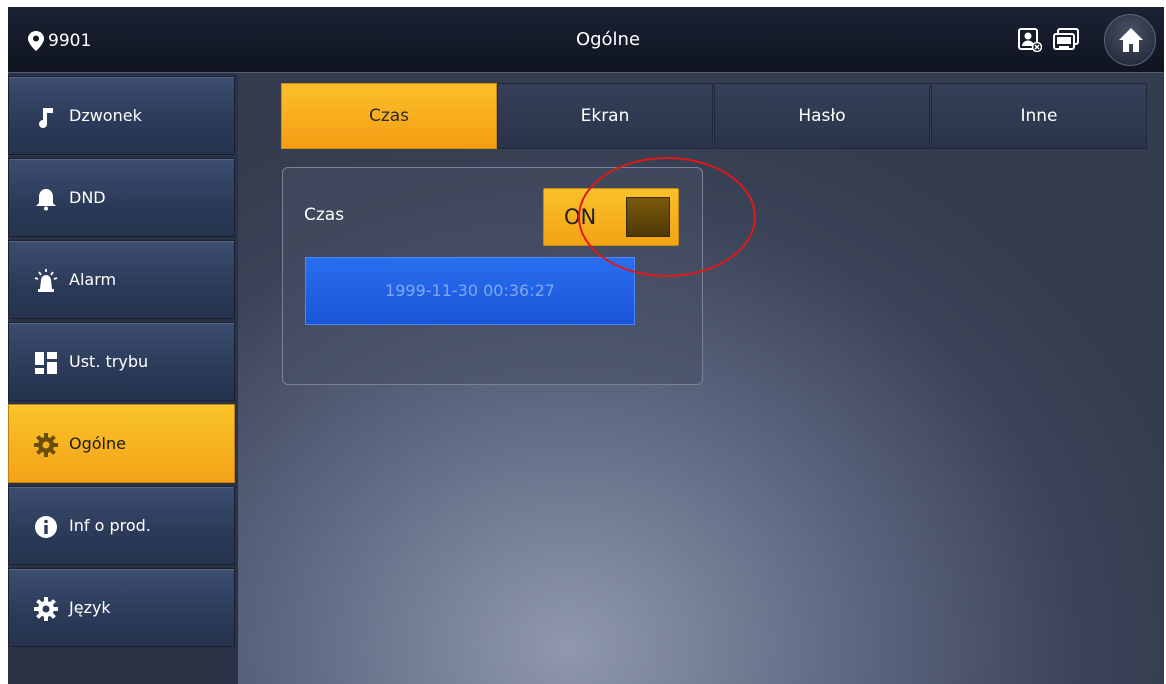 The image size is (1166, 684). Describe the element at coordinates (822, 116) in the screenshot. I see `tab-haslo: Hasło` at that location.